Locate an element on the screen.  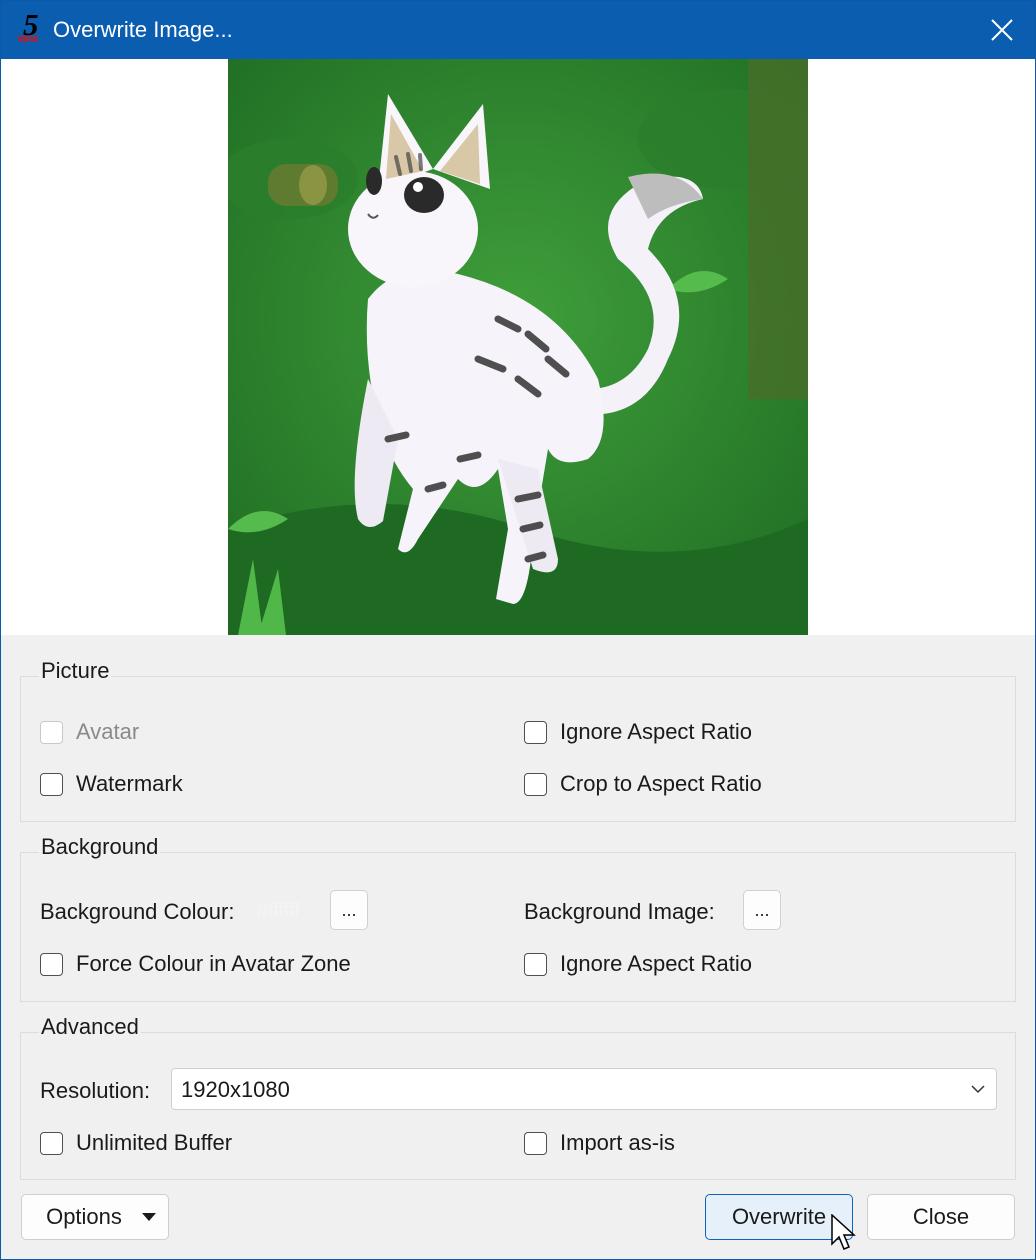
avatar-checkbox: Avatar is located at coordinates (89, 732).